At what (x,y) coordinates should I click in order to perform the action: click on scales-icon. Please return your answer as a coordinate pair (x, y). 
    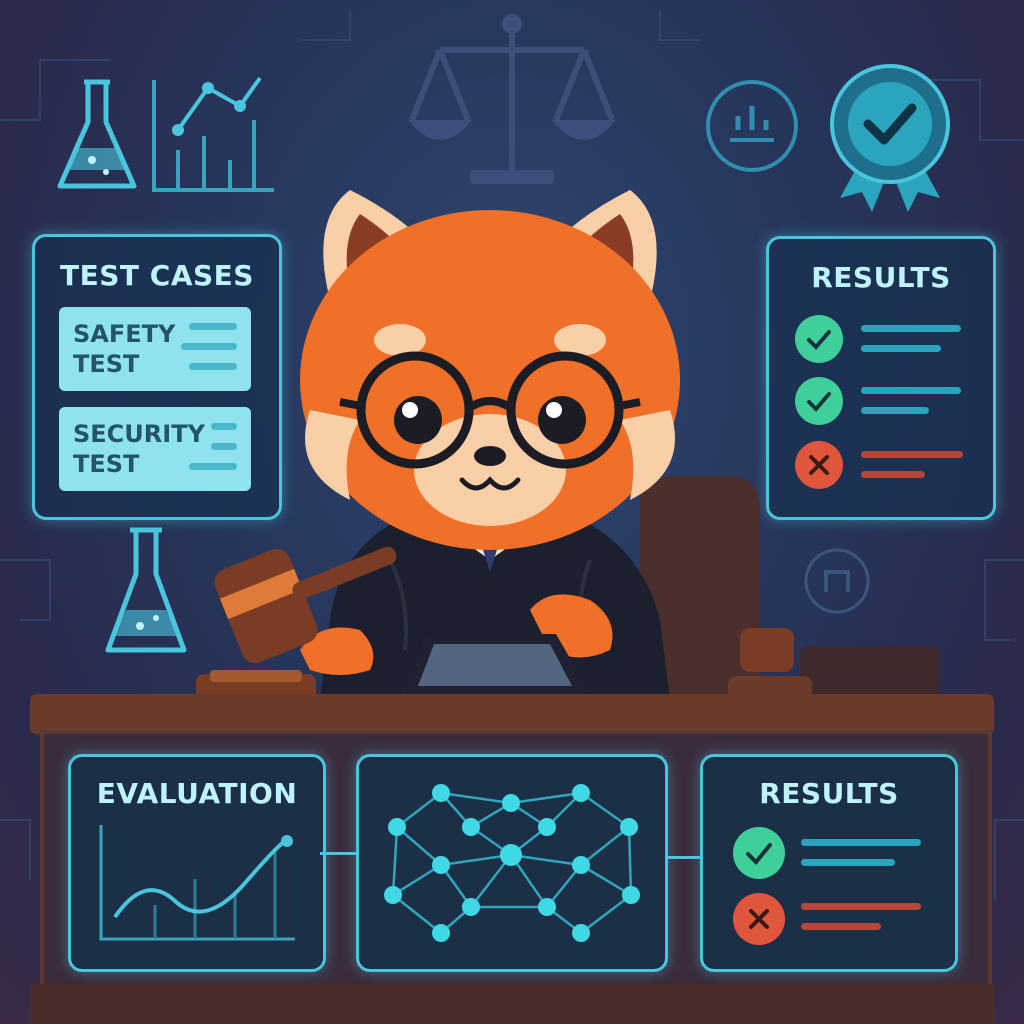
    Looking at the image, I should click on (512, 99).